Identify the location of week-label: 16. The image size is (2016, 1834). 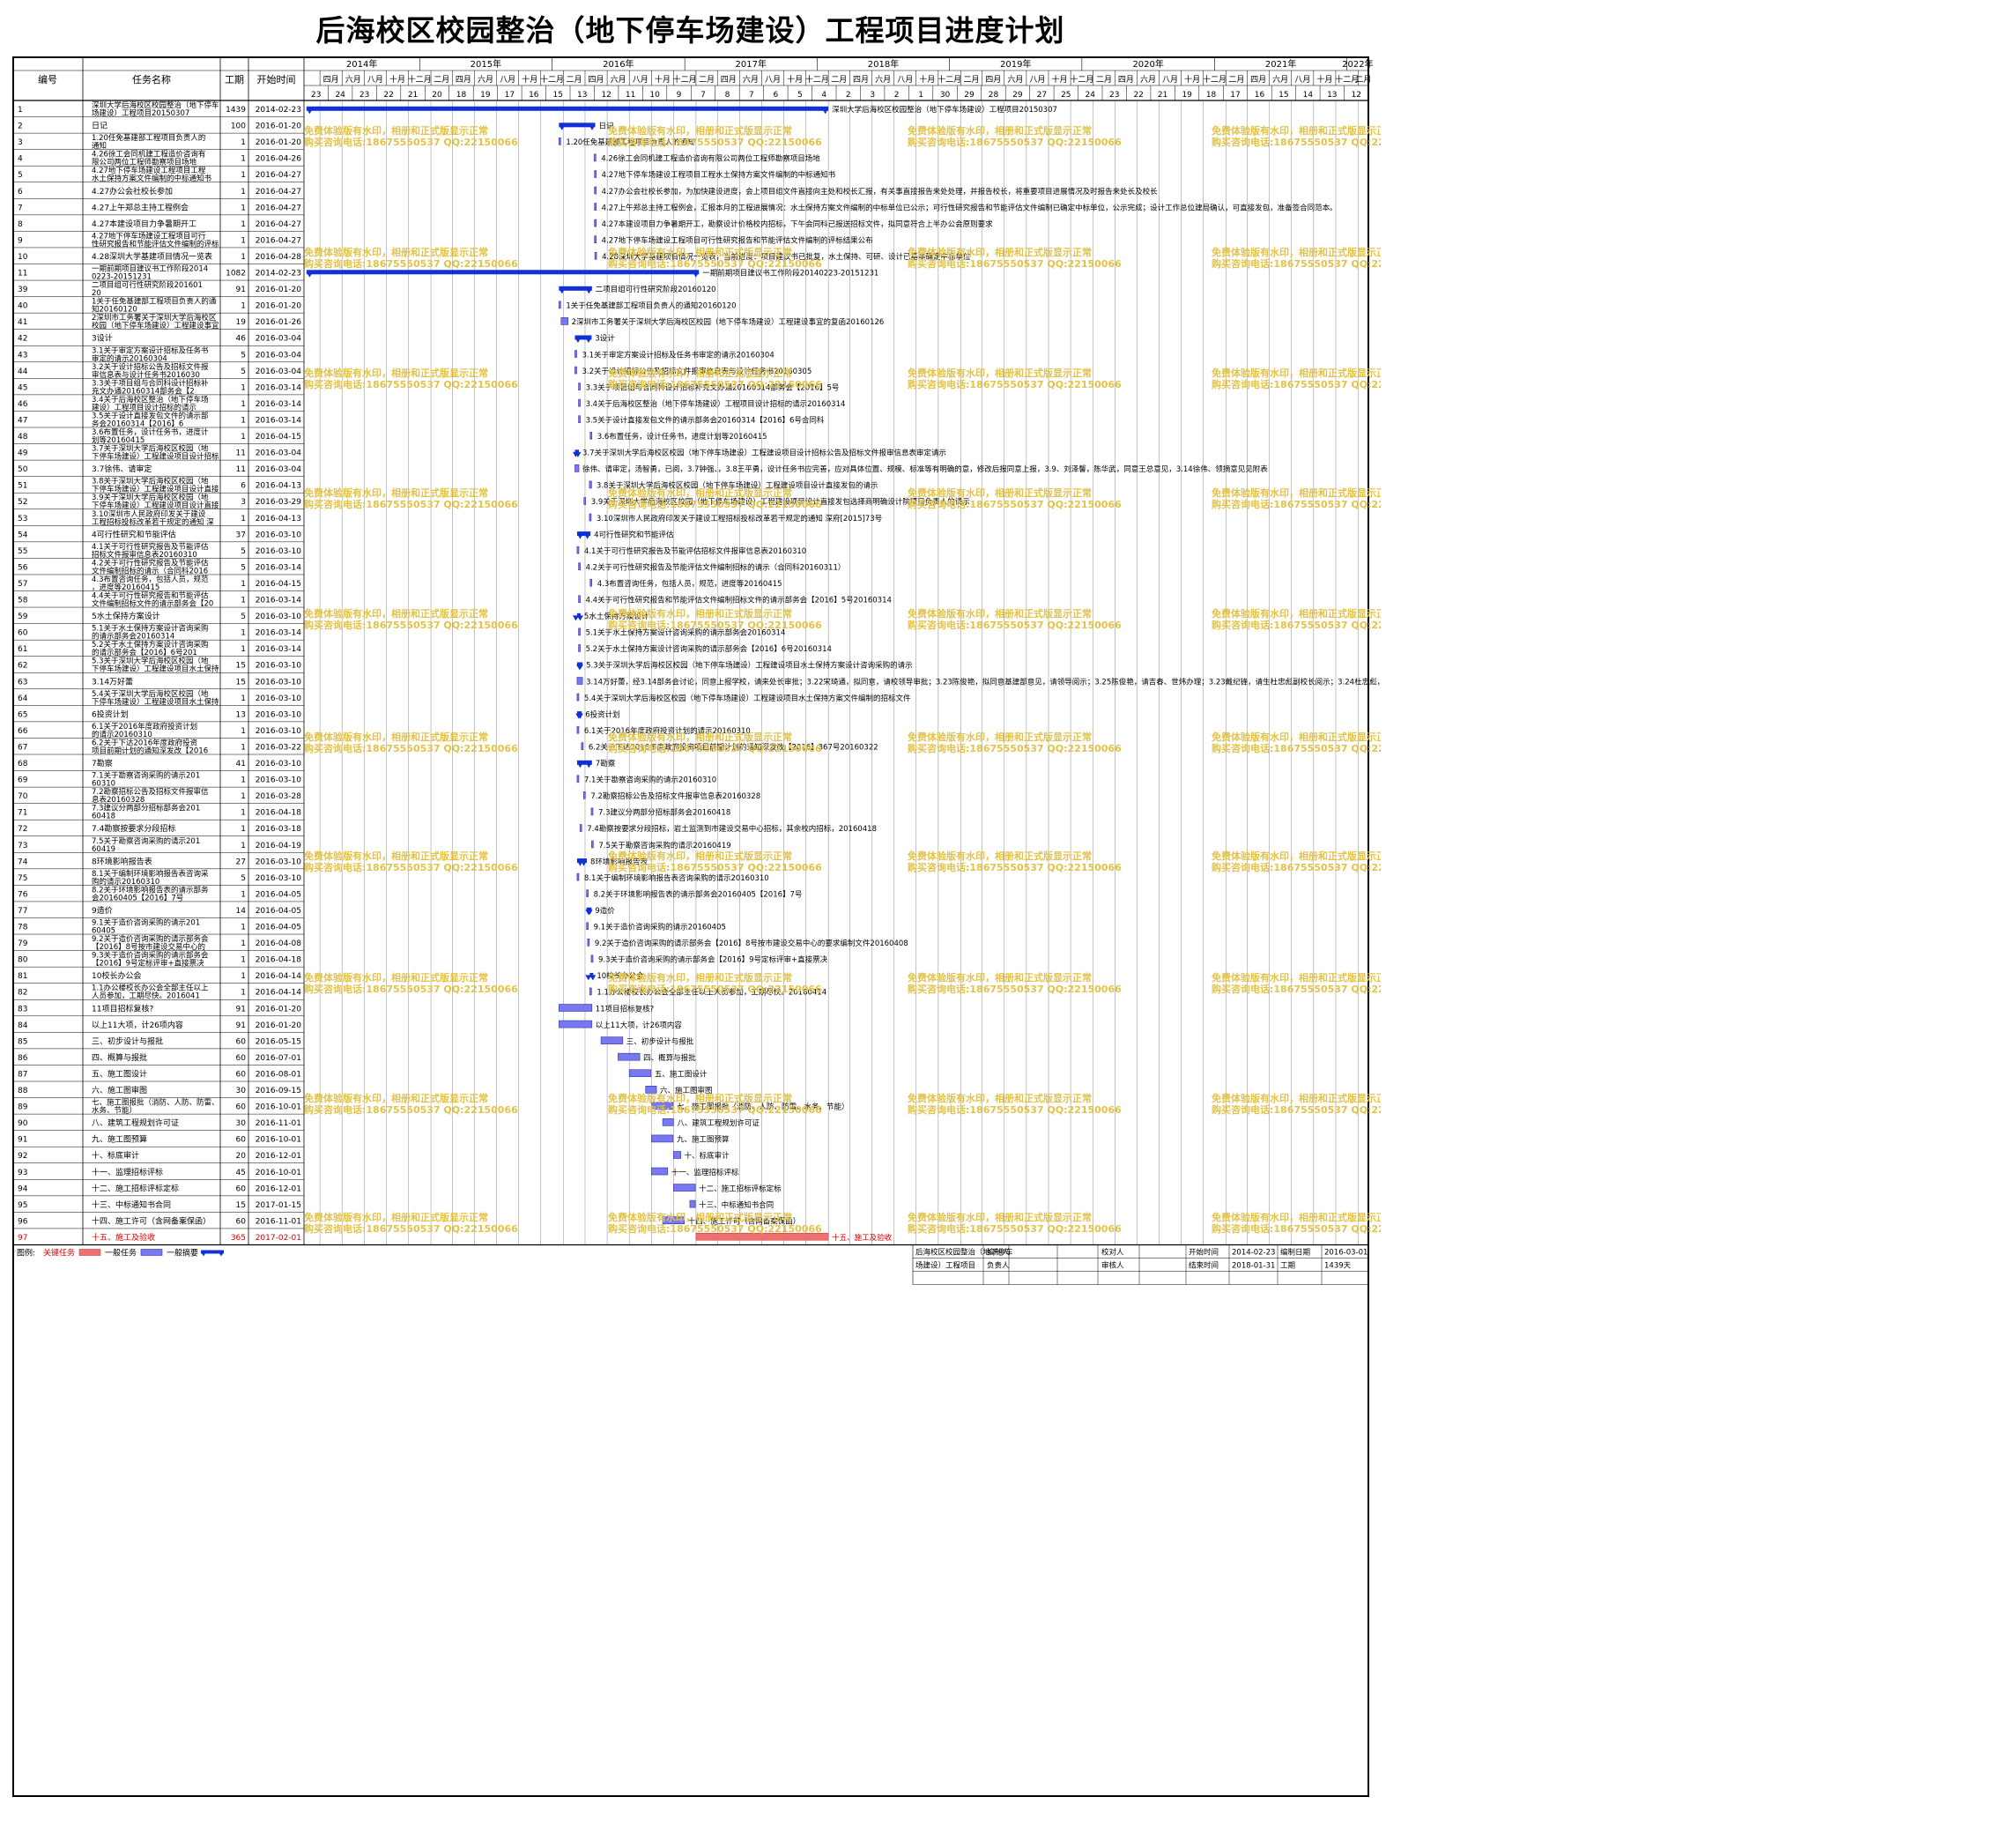
(534, 95).